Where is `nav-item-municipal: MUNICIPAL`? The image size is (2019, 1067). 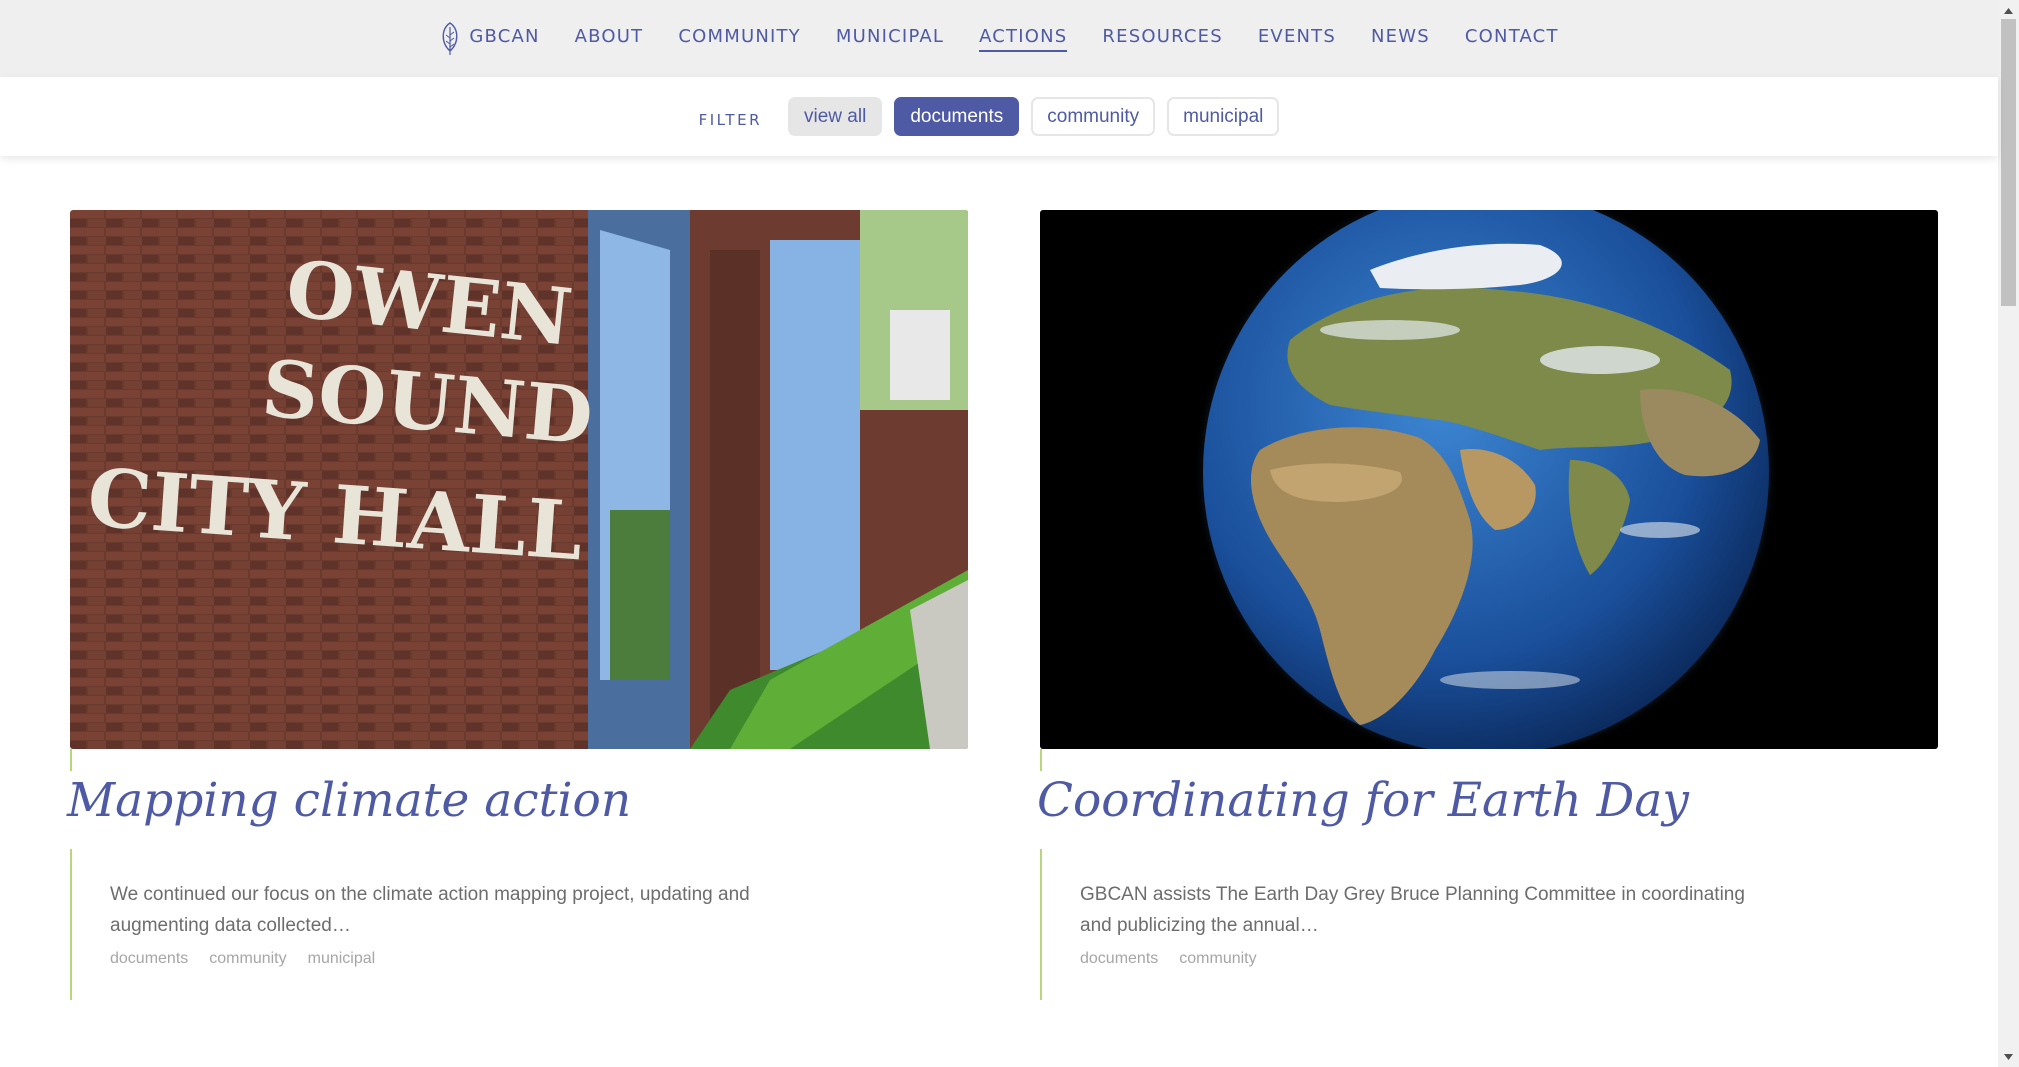 nav-item-municipal: MUNICIPAL is located at coordinates (890, 39).